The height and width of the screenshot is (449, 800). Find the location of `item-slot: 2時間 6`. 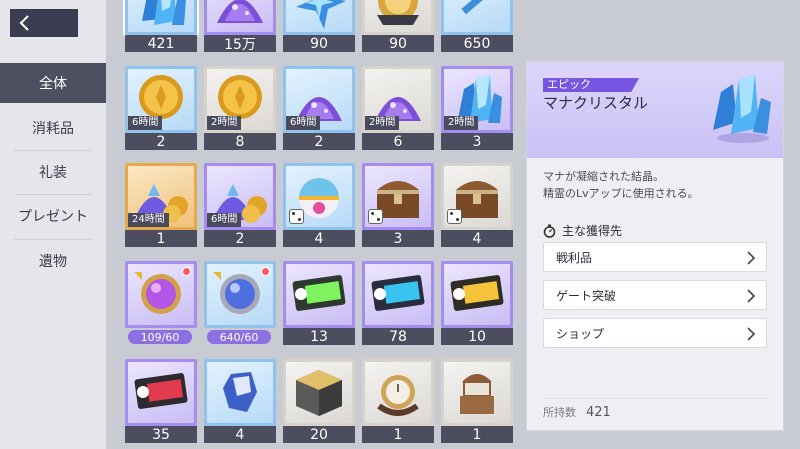

item-slot: 2時間 6 is located at coordinates (398, 108).